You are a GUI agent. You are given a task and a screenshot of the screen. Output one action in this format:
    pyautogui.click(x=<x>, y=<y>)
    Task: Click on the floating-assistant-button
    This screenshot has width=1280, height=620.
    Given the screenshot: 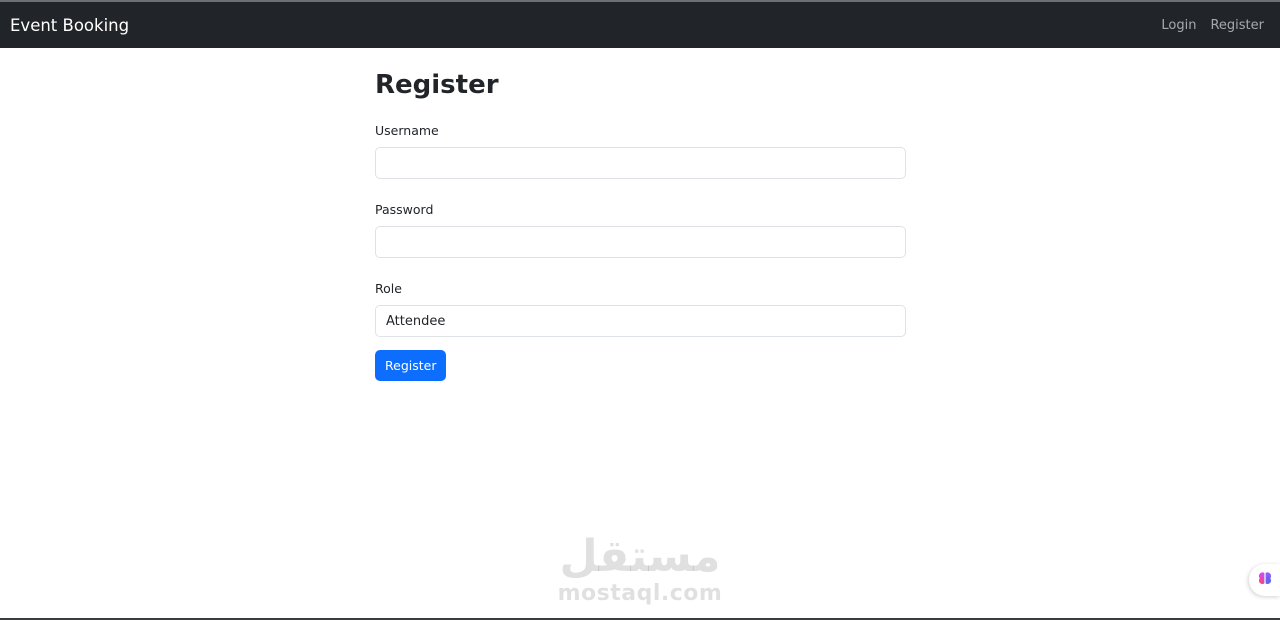 What is the action you would take?
    pyautogui.click(x=1264, y=580)
    